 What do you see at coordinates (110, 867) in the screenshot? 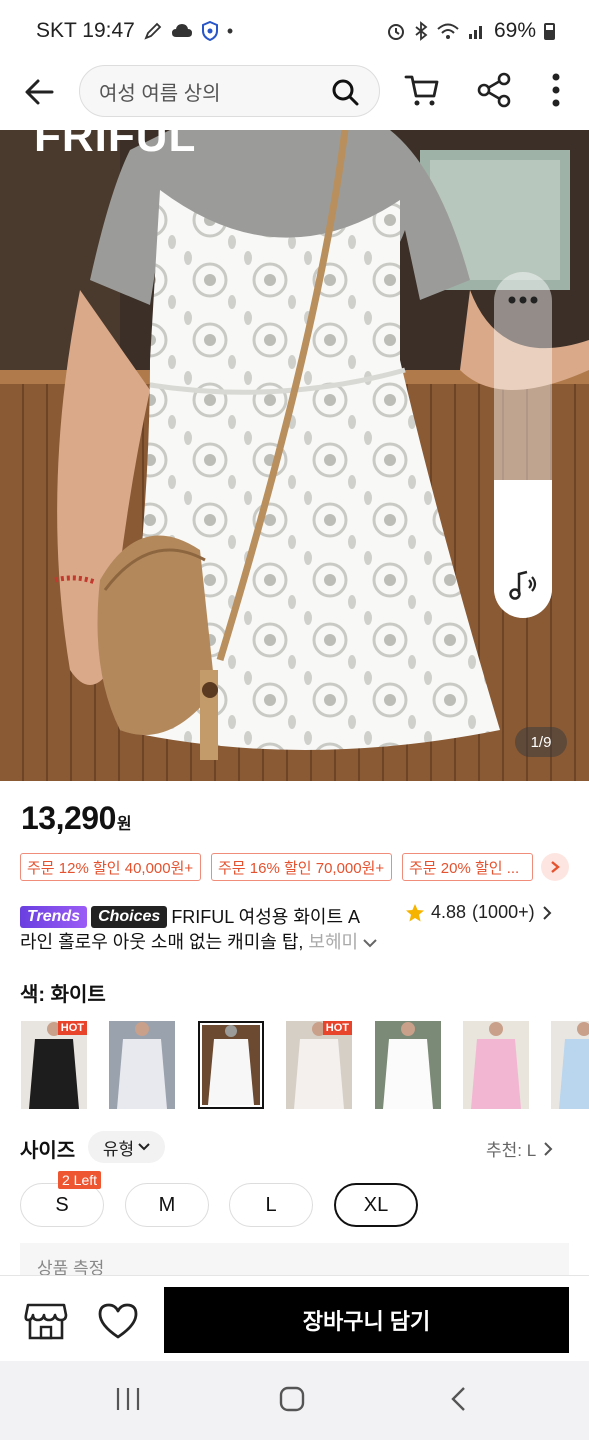
I see `coupon-chip: 주문 12% 할인 40,000원+` at bounding box center [110, 867].